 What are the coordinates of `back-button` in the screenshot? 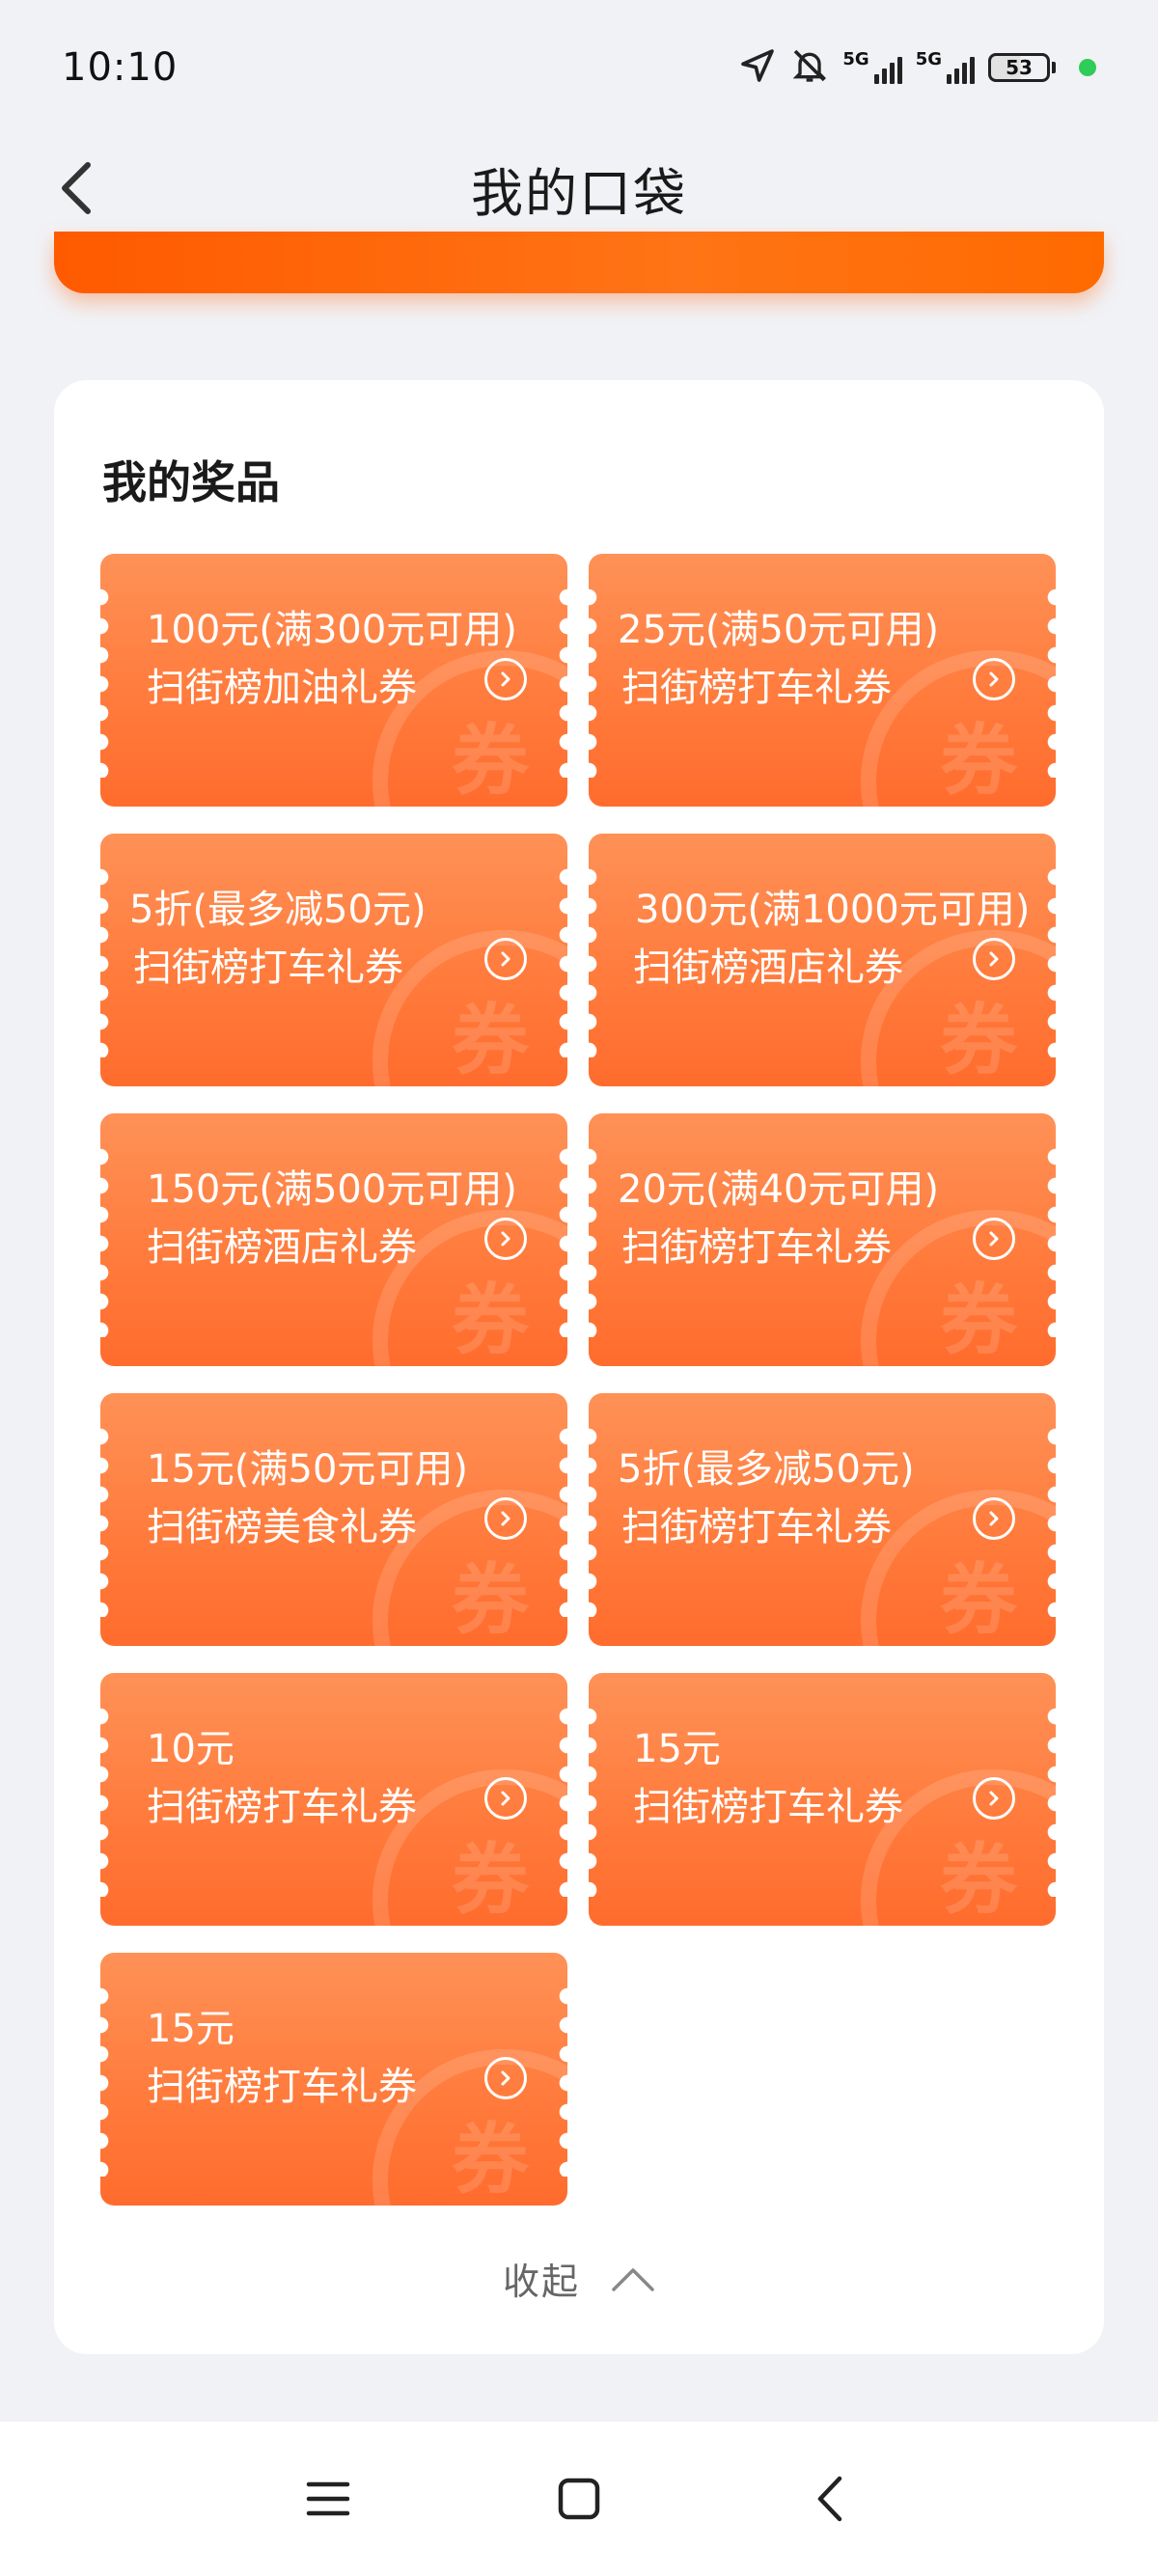 It's located at (76, 188).